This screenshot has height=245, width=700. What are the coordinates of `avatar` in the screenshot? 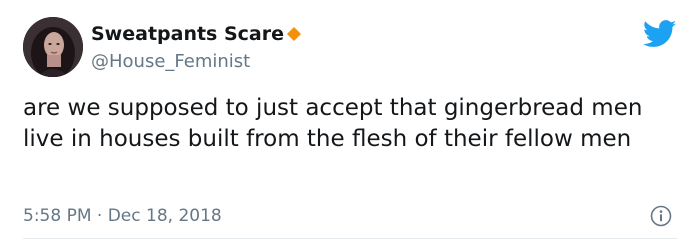 It's located at (53, 47).